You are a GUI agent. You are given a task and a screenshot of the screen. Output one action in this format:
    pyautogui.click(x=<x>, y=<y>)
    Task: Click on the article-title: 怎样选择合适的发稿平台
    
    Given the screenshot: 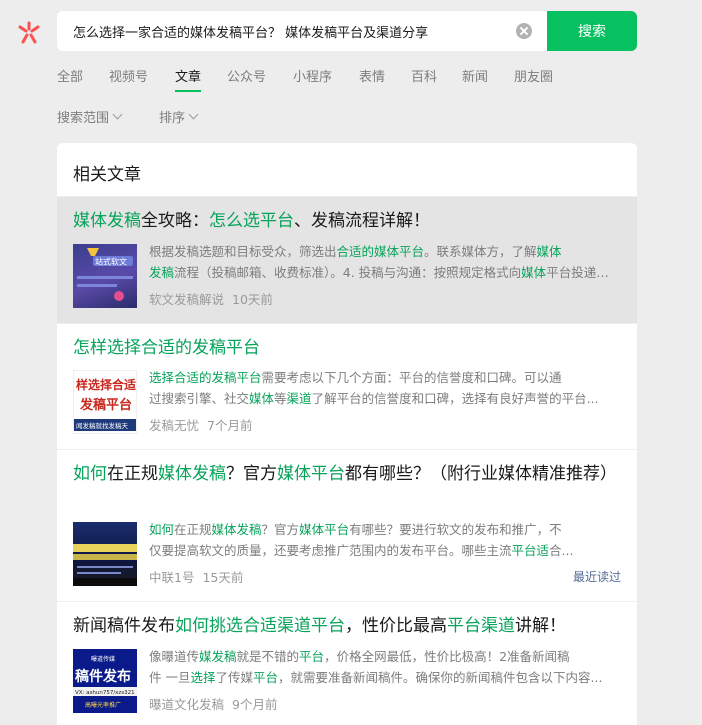 What is the action you would take?
    pyautogui.click(x=348, y=348)
    